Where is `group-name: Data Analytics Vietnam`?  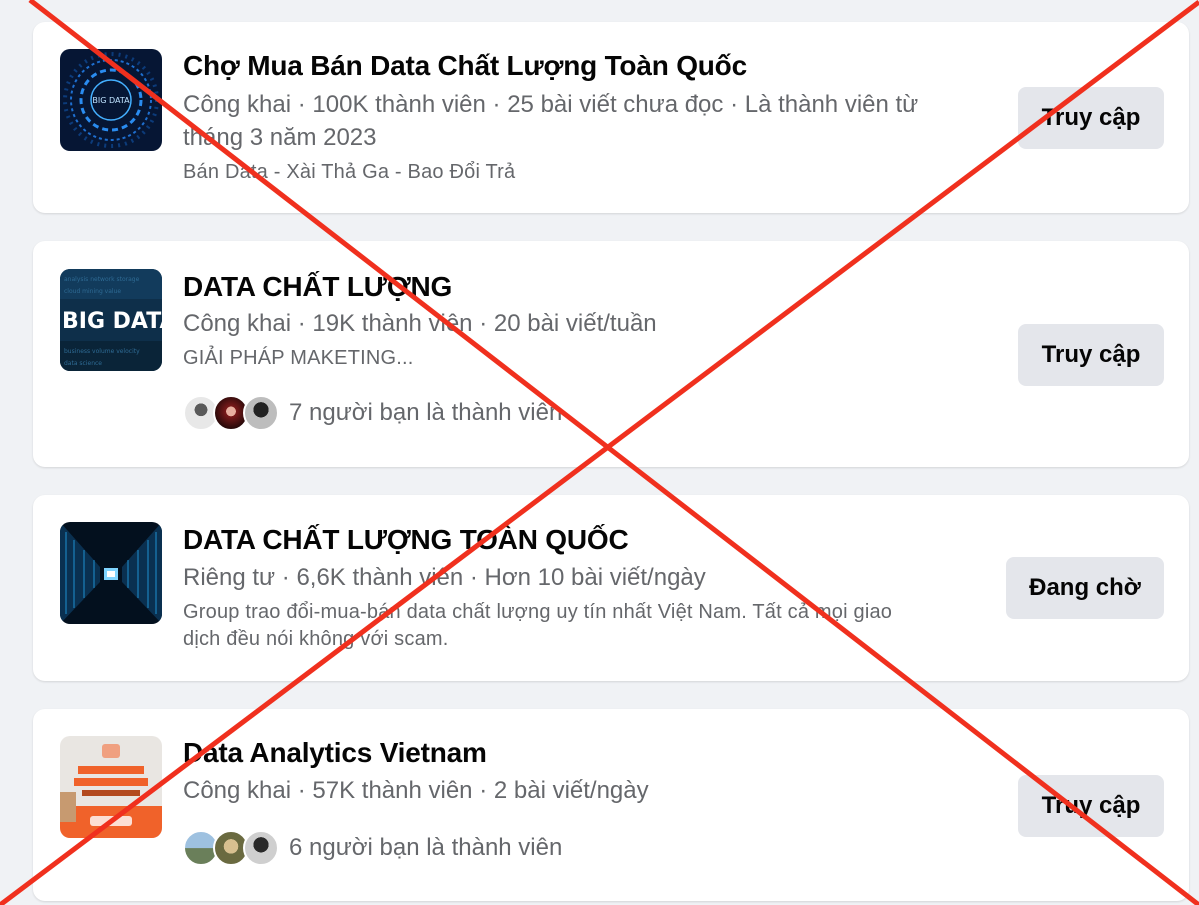
group-name: Data Analytics Vietnam is located at coordinates (335, 753).